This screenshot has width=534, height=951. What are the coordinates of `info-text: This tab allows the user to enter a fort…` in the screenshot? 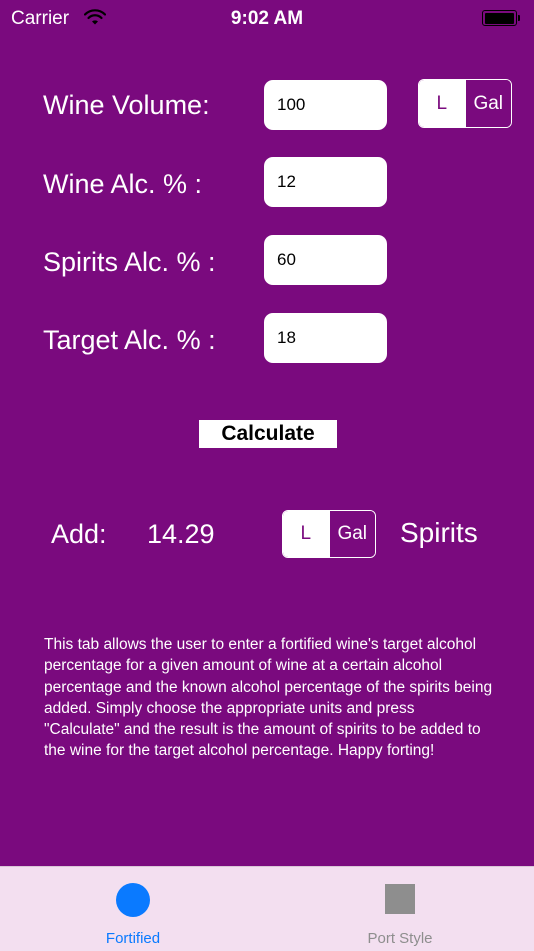 It's located at (268, 698).